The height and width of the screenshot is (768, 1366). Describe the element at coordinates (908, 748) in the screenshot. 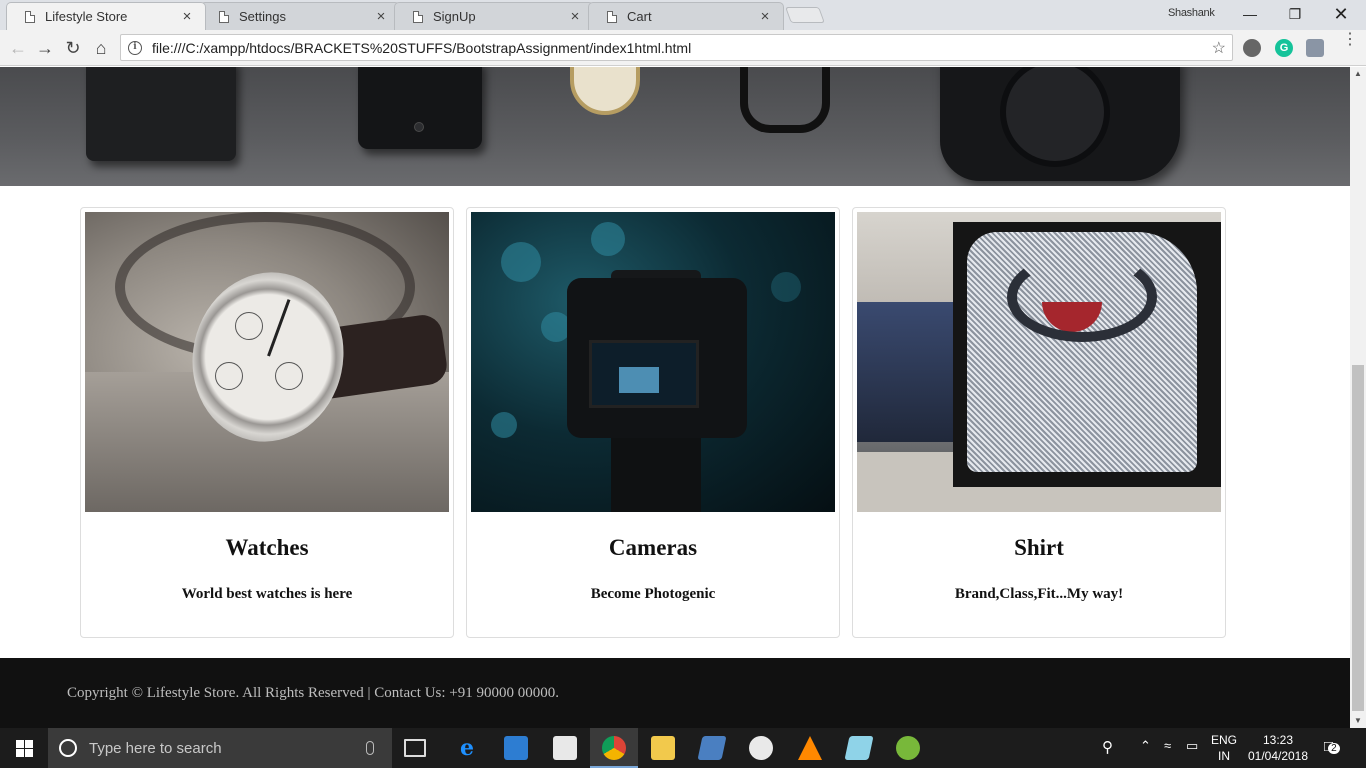

I see `utorrent-icon` at that location.